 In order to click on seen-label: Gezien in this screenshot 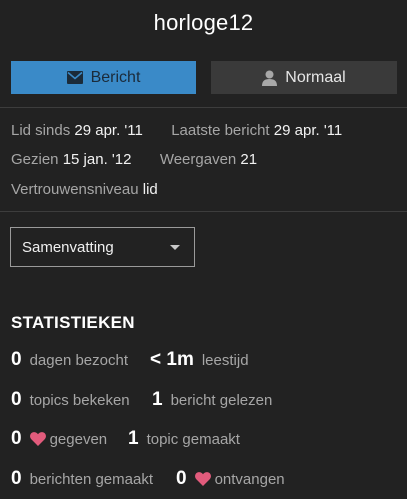, I will do `click(35, 159)`.